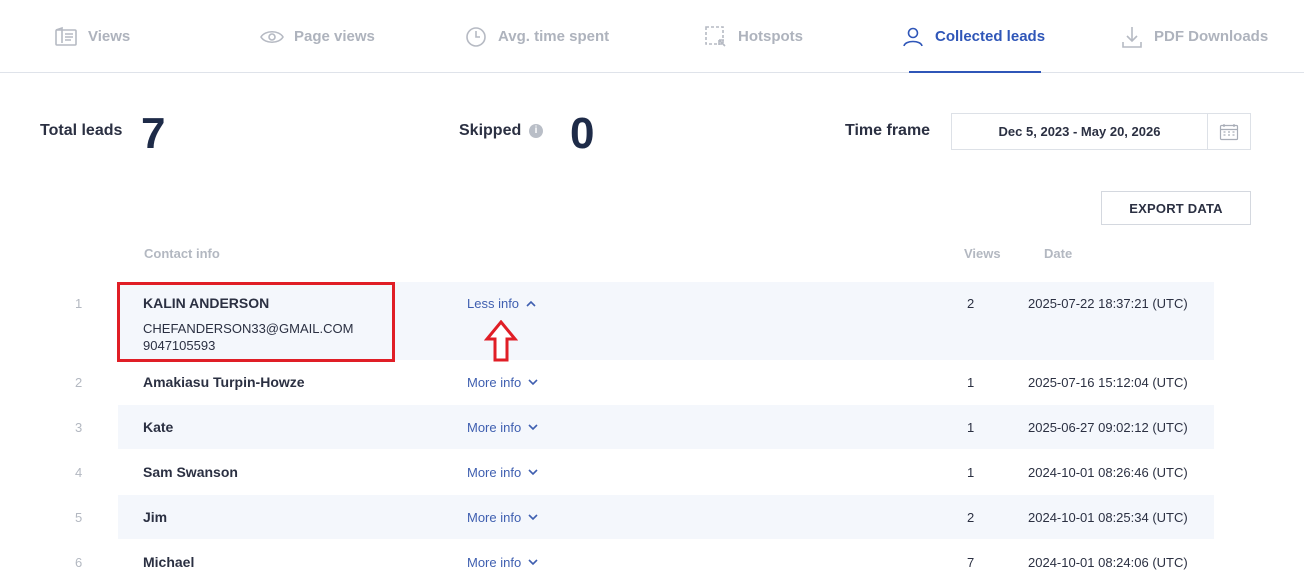 The height and width of the screenshot is (578, 1304). I want to click on hotspot-icon, so click(715, 36).